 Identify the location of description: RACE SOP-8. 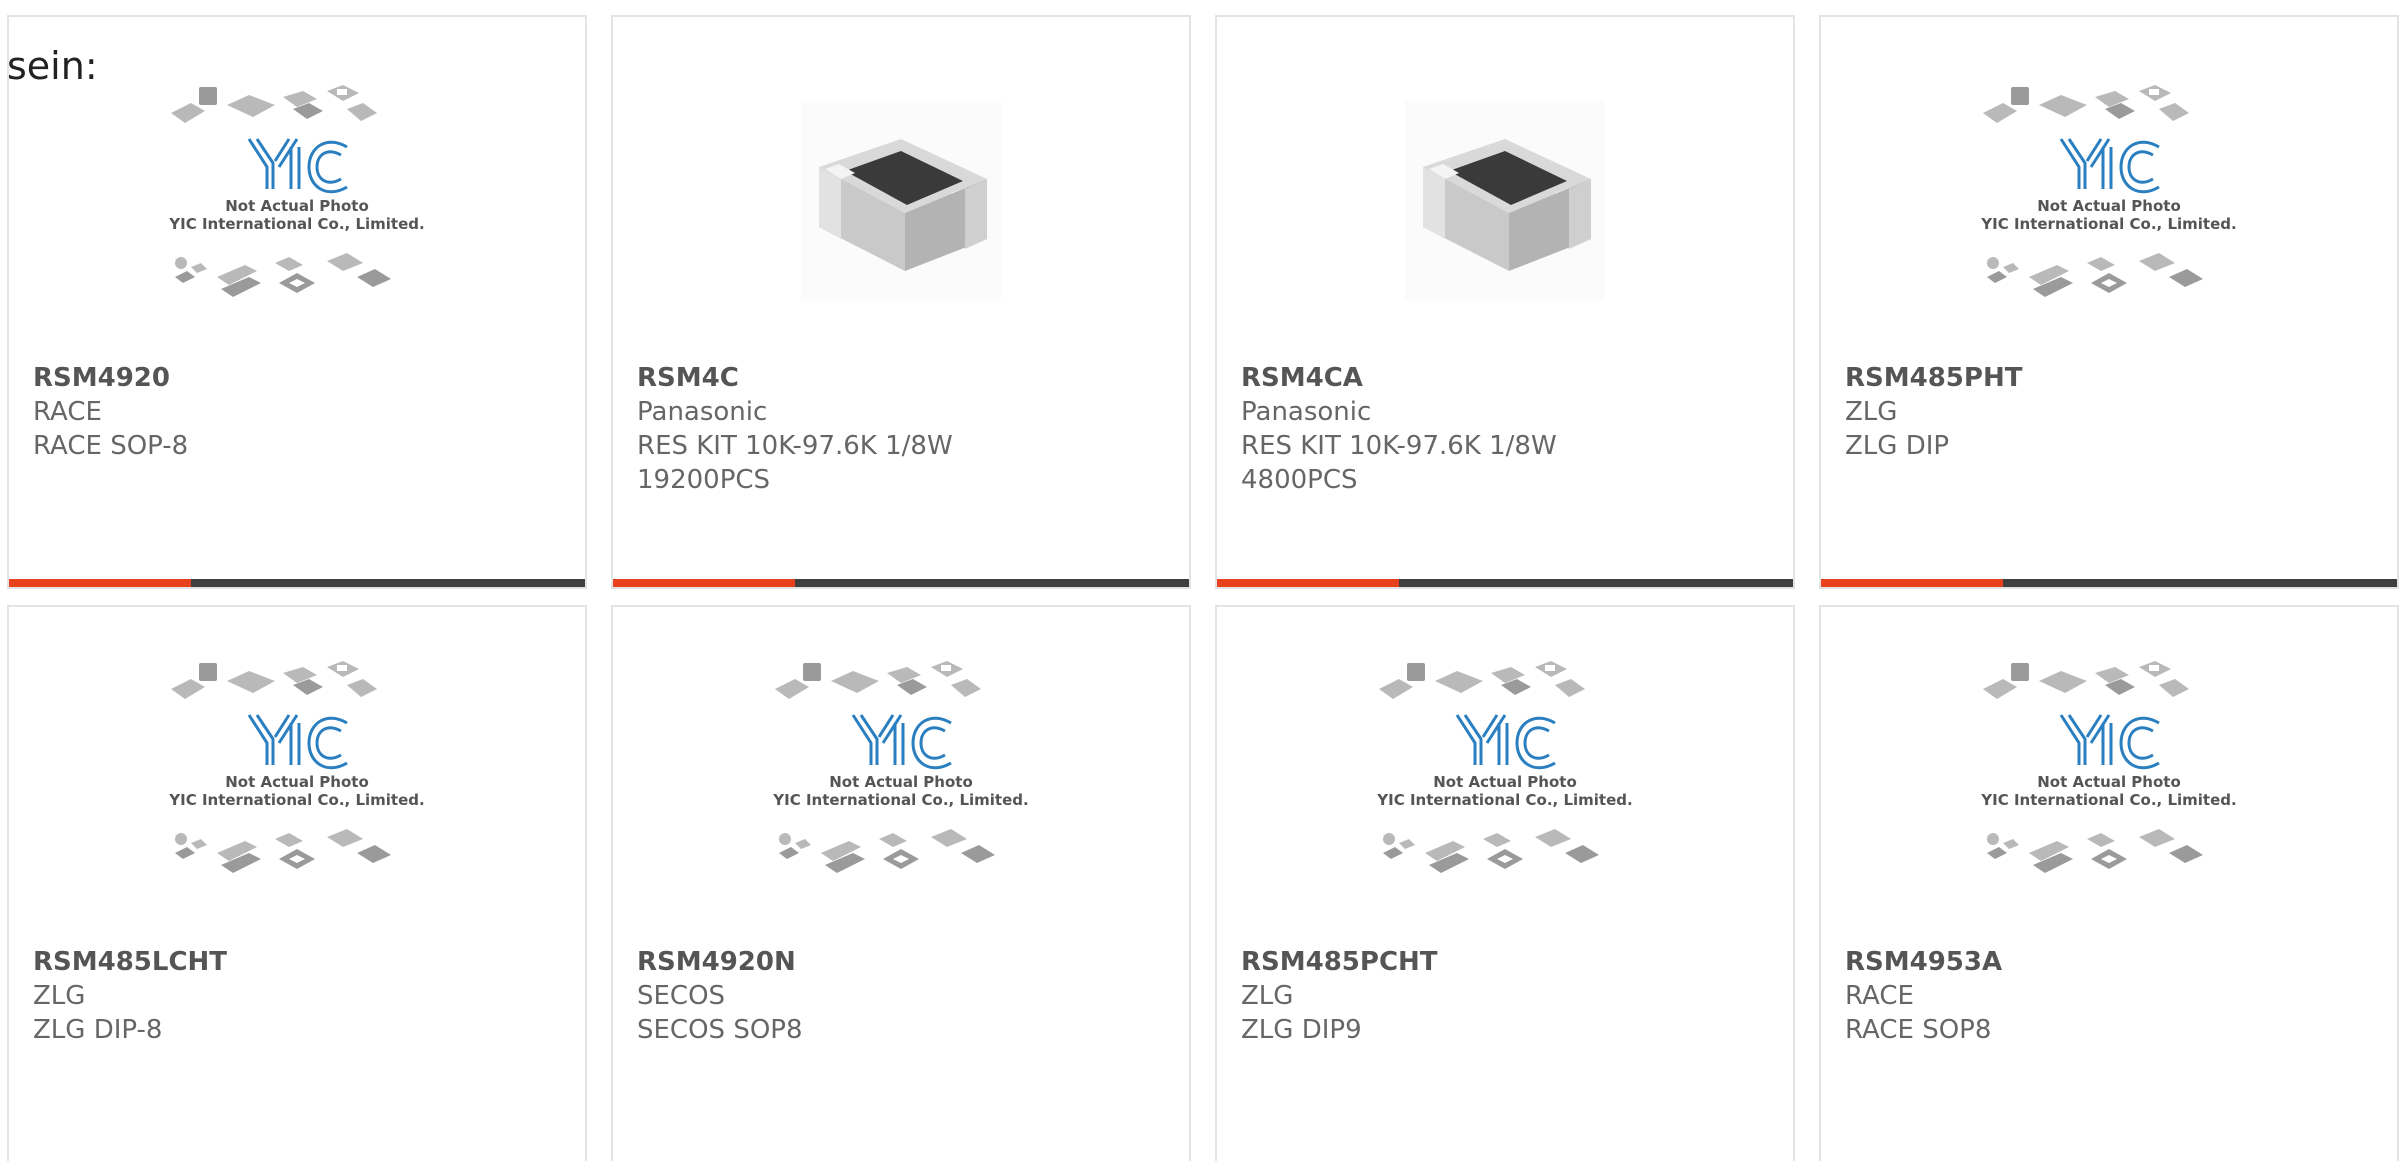
(111, 446).